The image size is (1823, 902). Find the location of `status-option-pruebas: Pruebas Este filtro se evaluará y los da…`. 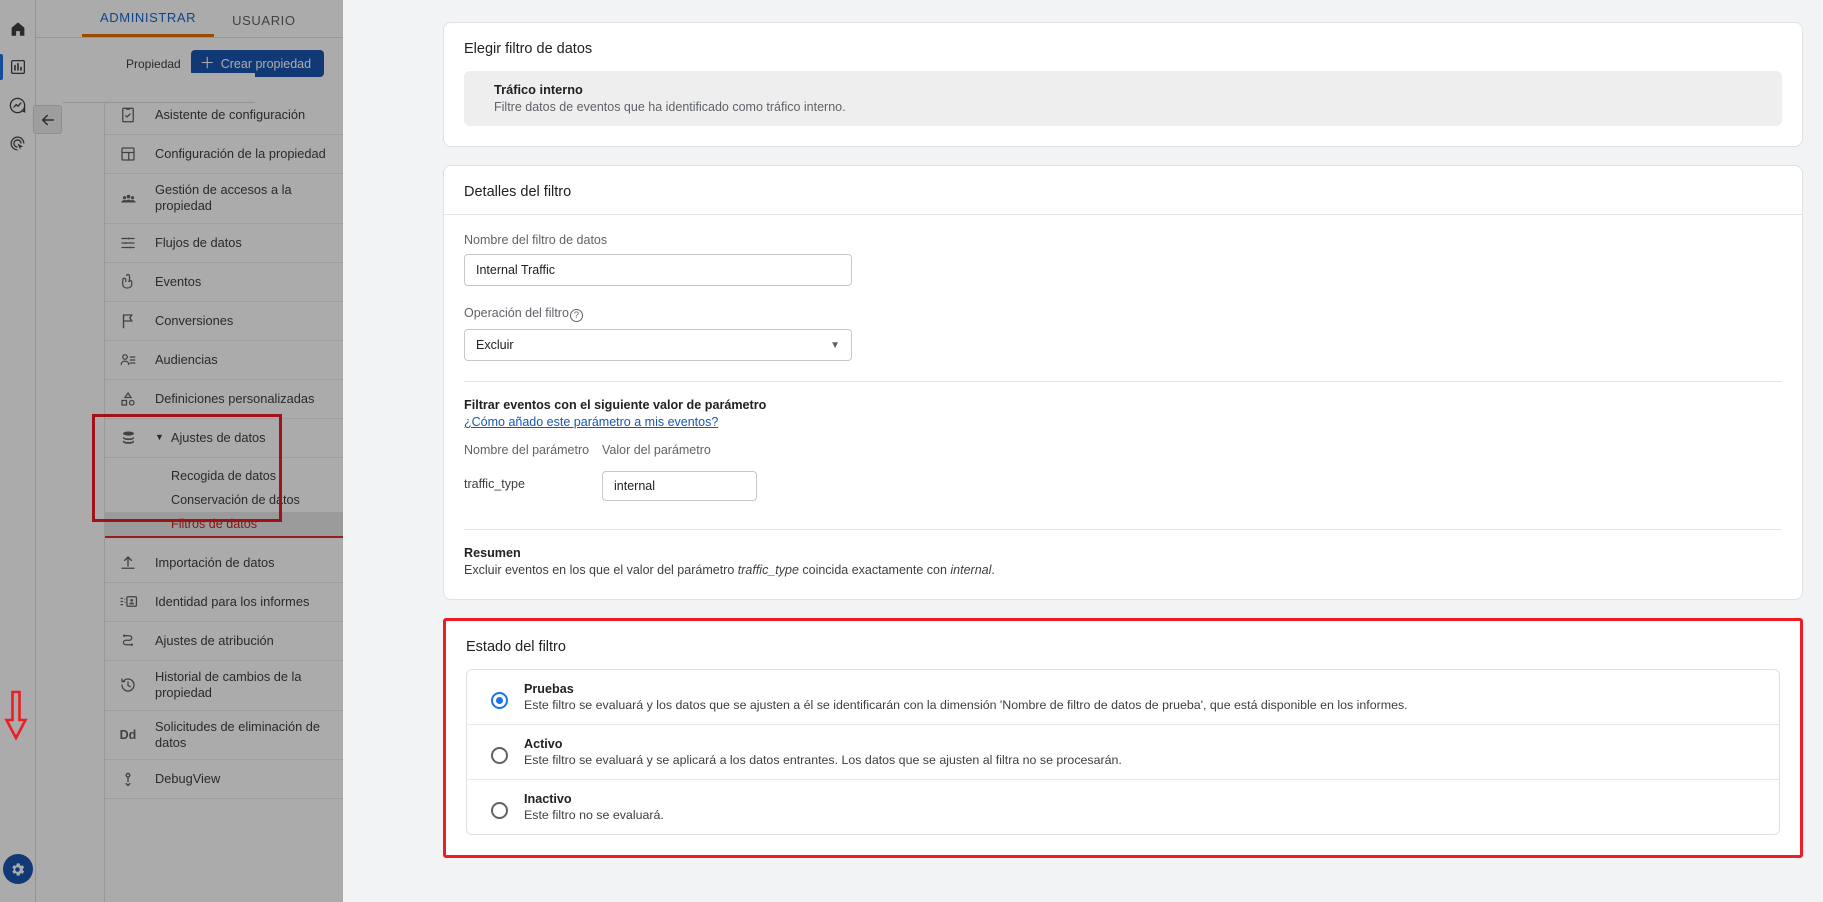

status-option-pruebas: Pruebas Este filtro se evaluará y los da… is located at coordinates (1123, 697).